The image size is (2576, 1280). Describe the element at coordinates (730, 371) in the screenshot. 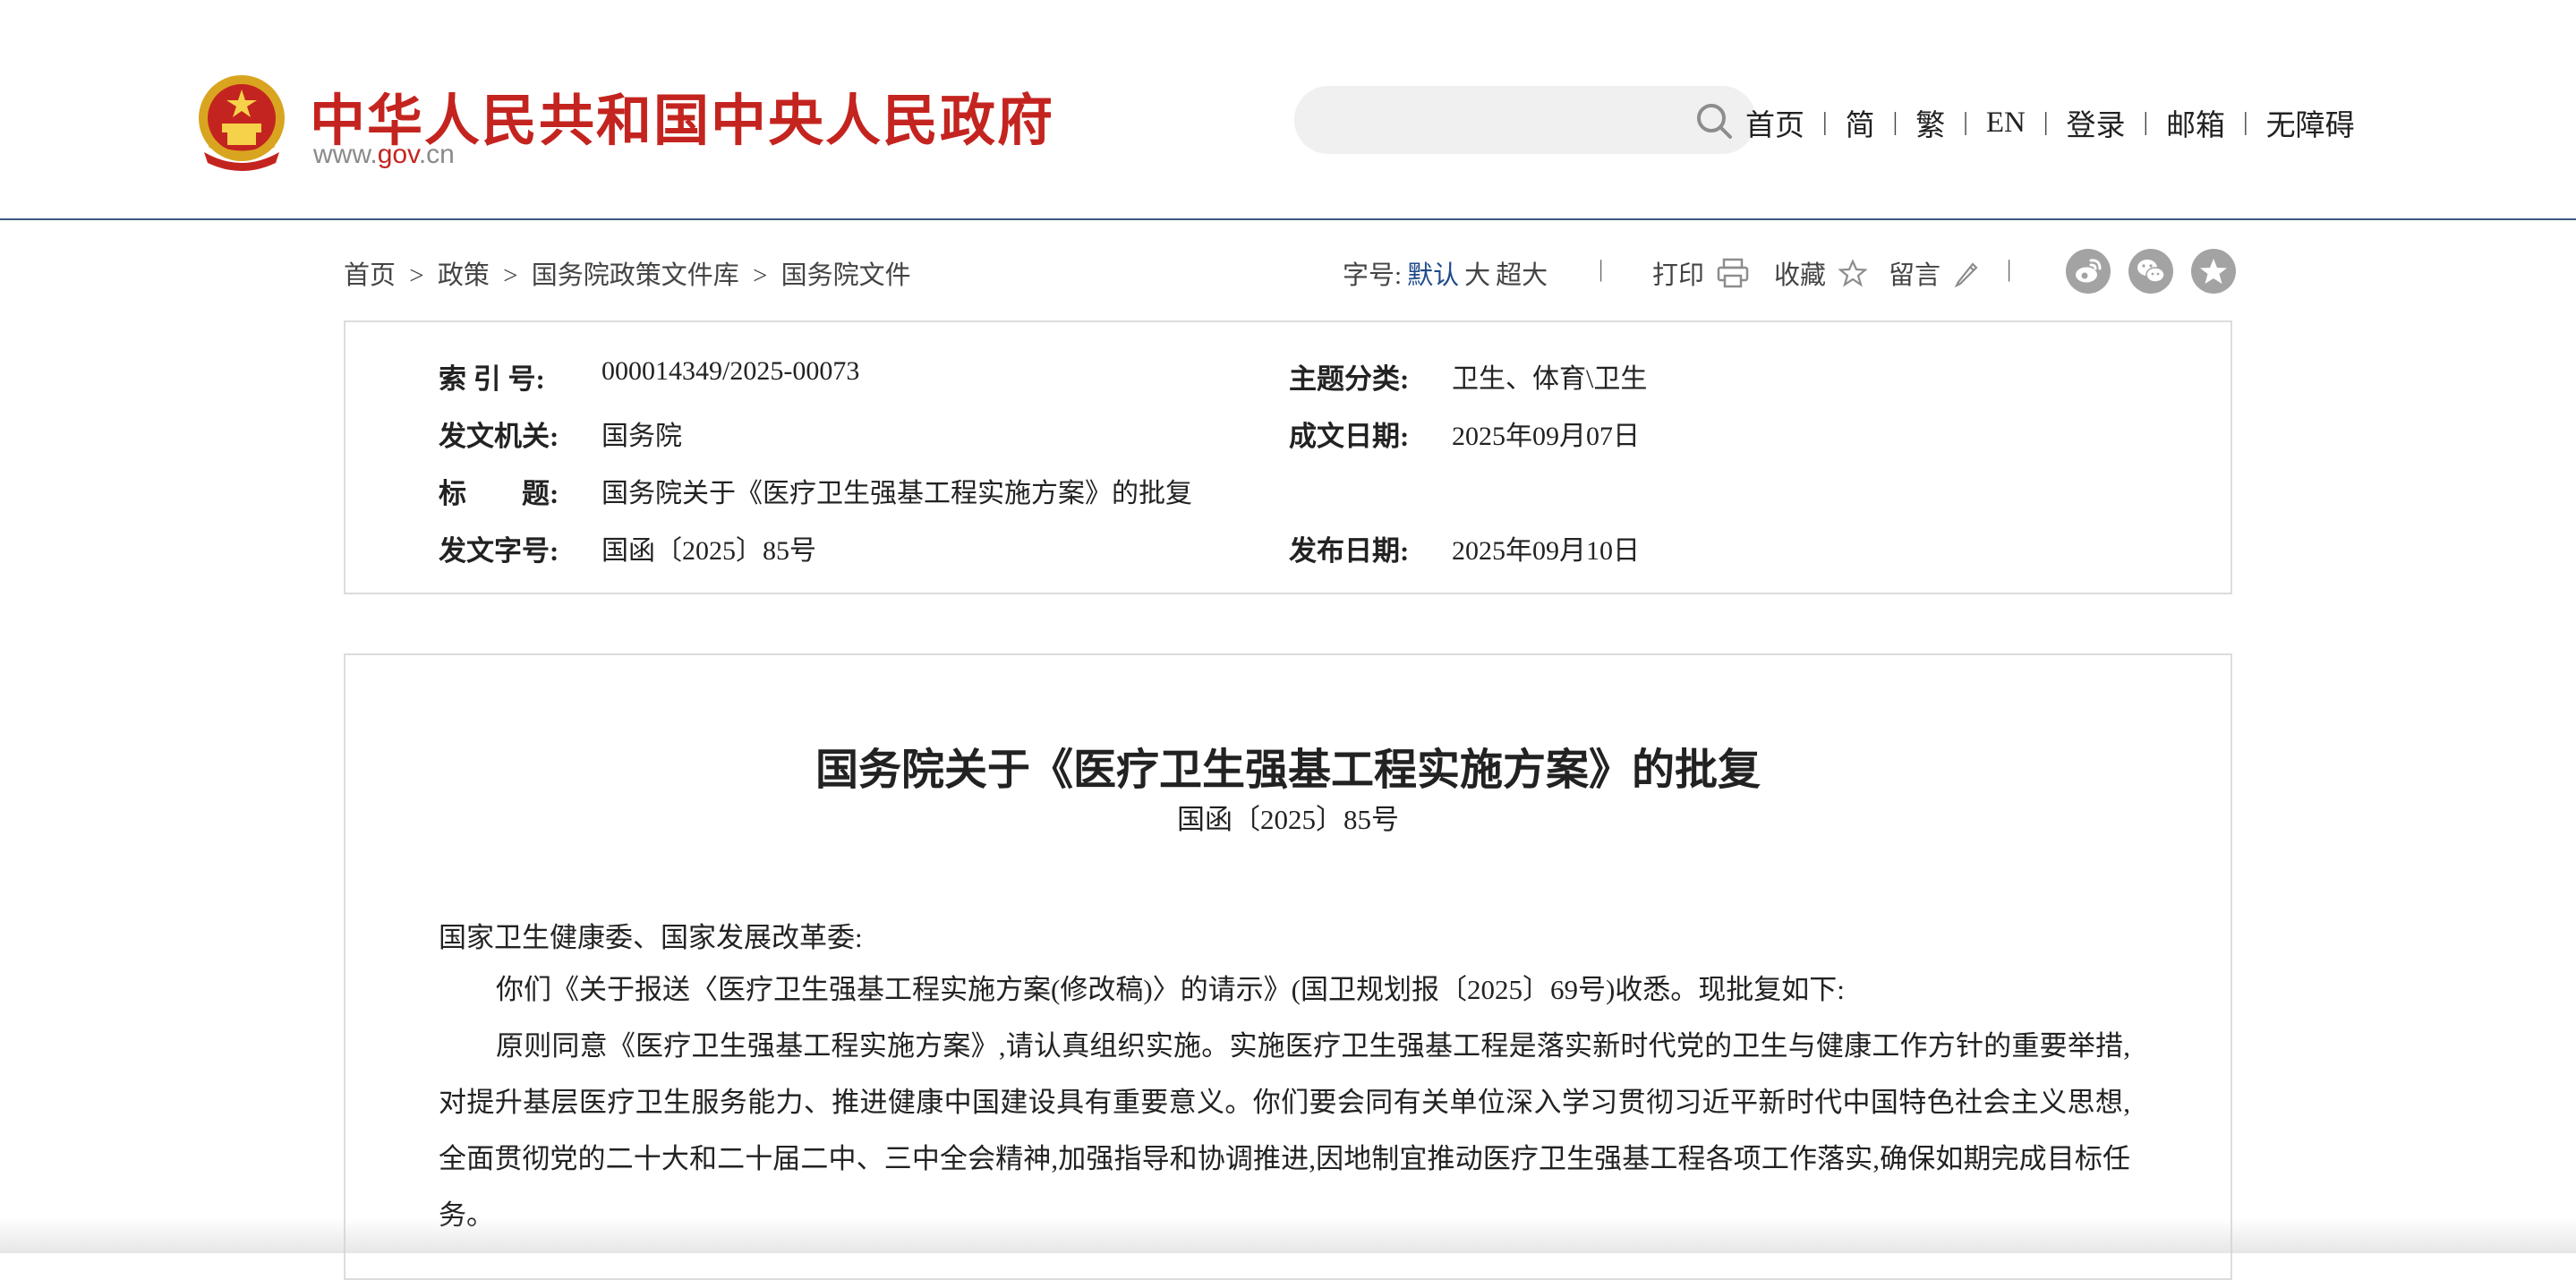

I see `meta-index-value: 000014349/2025-00073` at that location.